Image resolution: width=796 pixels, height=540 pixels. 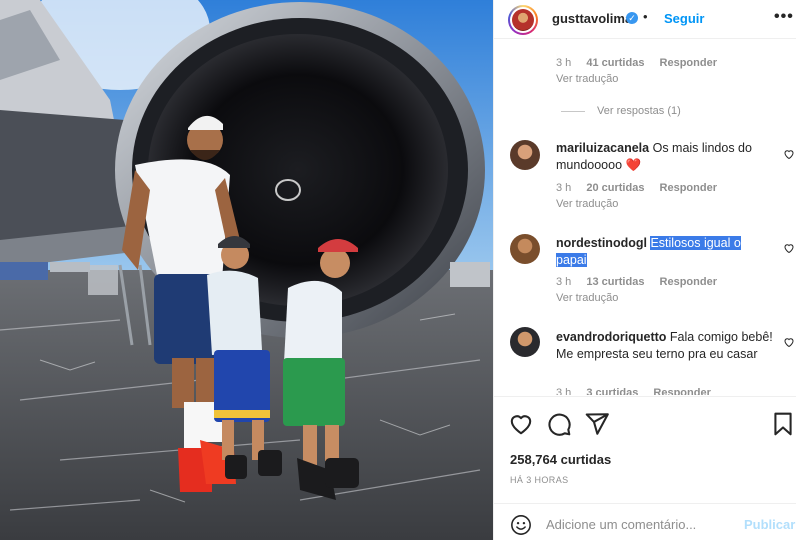 What do you see at coordinates (601, 243) in the screenshot?
I see `commenter-username: nordestinodogl` at bounding box center [601, 243].